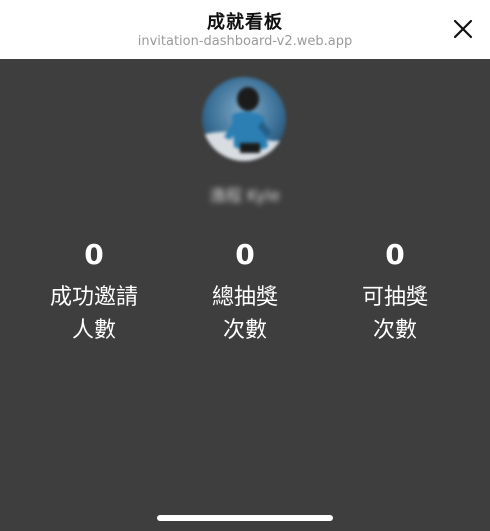  What do you see at coordinates (93, 297) in the screenshot?
I see `stat-label-line: 成功邀請` at bounding box center [93, 297].